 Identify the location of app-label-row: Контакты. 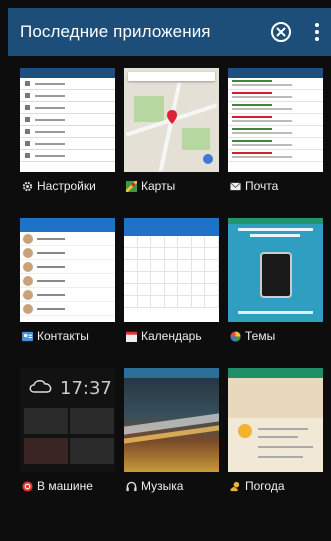
(67, 336).